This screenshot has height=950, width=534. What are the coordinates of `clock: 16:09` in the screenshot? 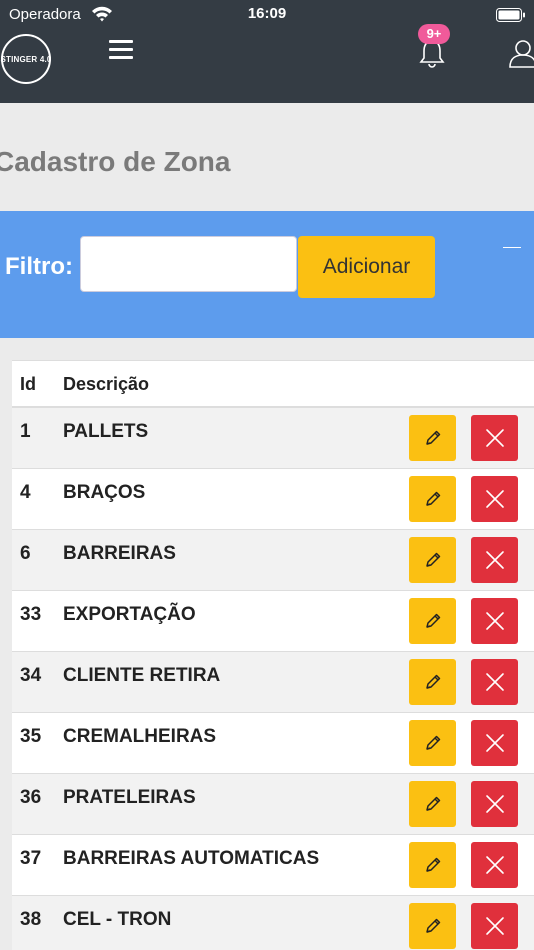 It's located at (267, 13).